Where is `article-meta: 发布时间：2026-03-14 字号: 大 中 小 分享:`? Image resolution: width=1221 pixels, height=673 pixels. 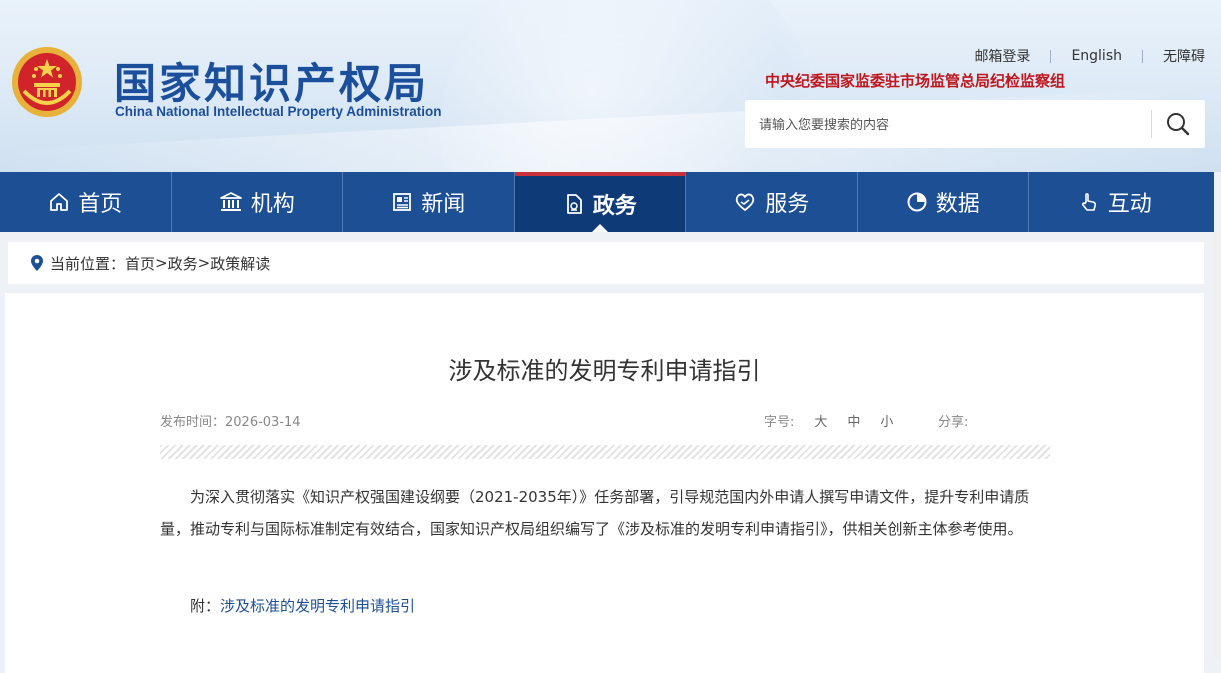
article-meta: 发布时间：2026-03-14 字号: 大 中 小 分享: is located at coordinates (605, 421).